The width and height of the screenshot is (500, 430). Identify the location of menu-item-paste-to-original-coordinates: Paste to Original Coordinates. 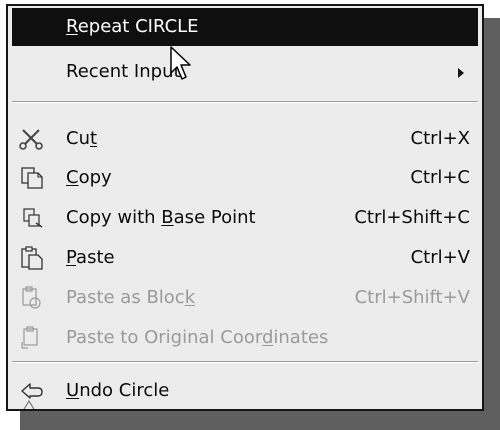
(245, 338).